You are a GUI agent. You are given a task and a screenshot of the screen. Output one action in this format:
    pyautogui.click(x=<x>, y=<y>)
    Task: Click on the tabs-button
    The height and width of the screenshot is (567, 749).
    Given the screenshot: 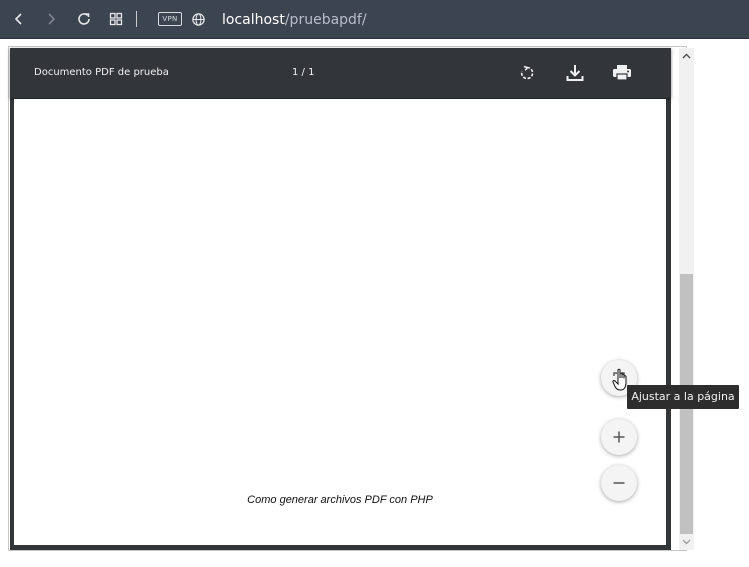 What is the action you would take?
    pyautogui.click(x=116, y=19)
    